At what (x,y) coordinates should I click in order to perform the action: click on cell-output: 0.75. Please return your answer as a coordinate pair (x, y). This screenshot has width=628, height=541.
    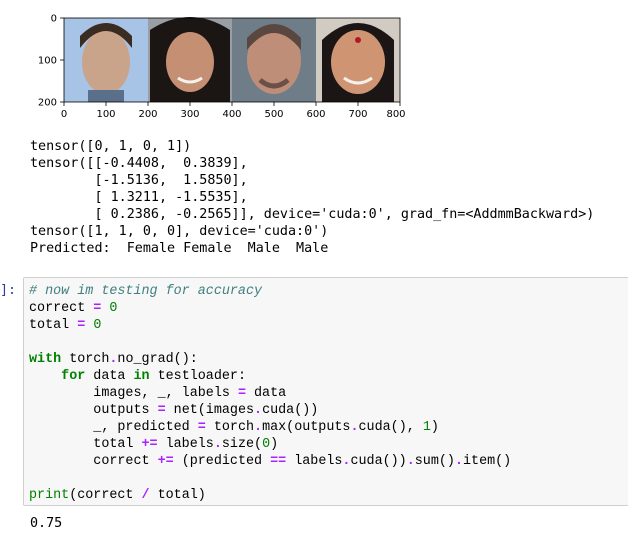
    Looking at the image, I should click on (46, 523).